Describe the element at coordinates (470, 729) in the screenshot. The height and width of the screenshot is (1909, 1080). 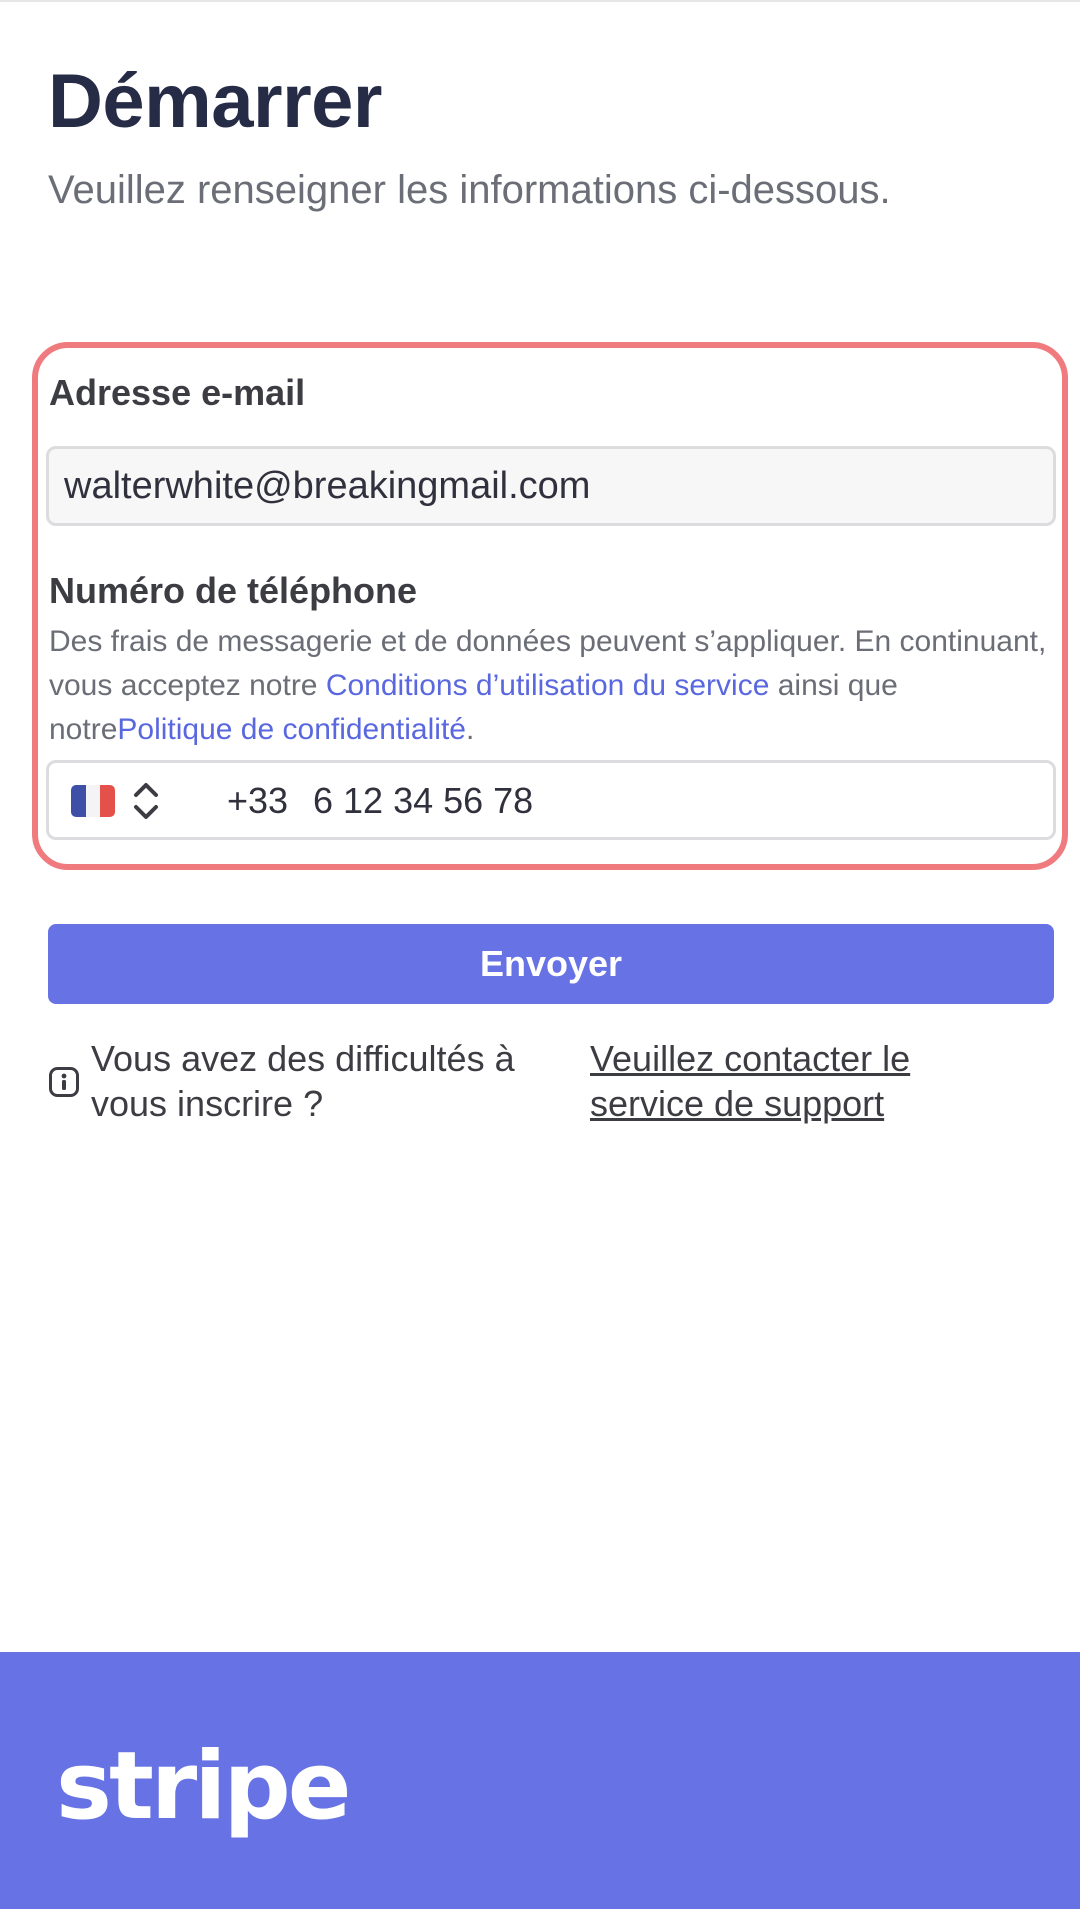
I see `disclaimer-text-end: .` at that location.